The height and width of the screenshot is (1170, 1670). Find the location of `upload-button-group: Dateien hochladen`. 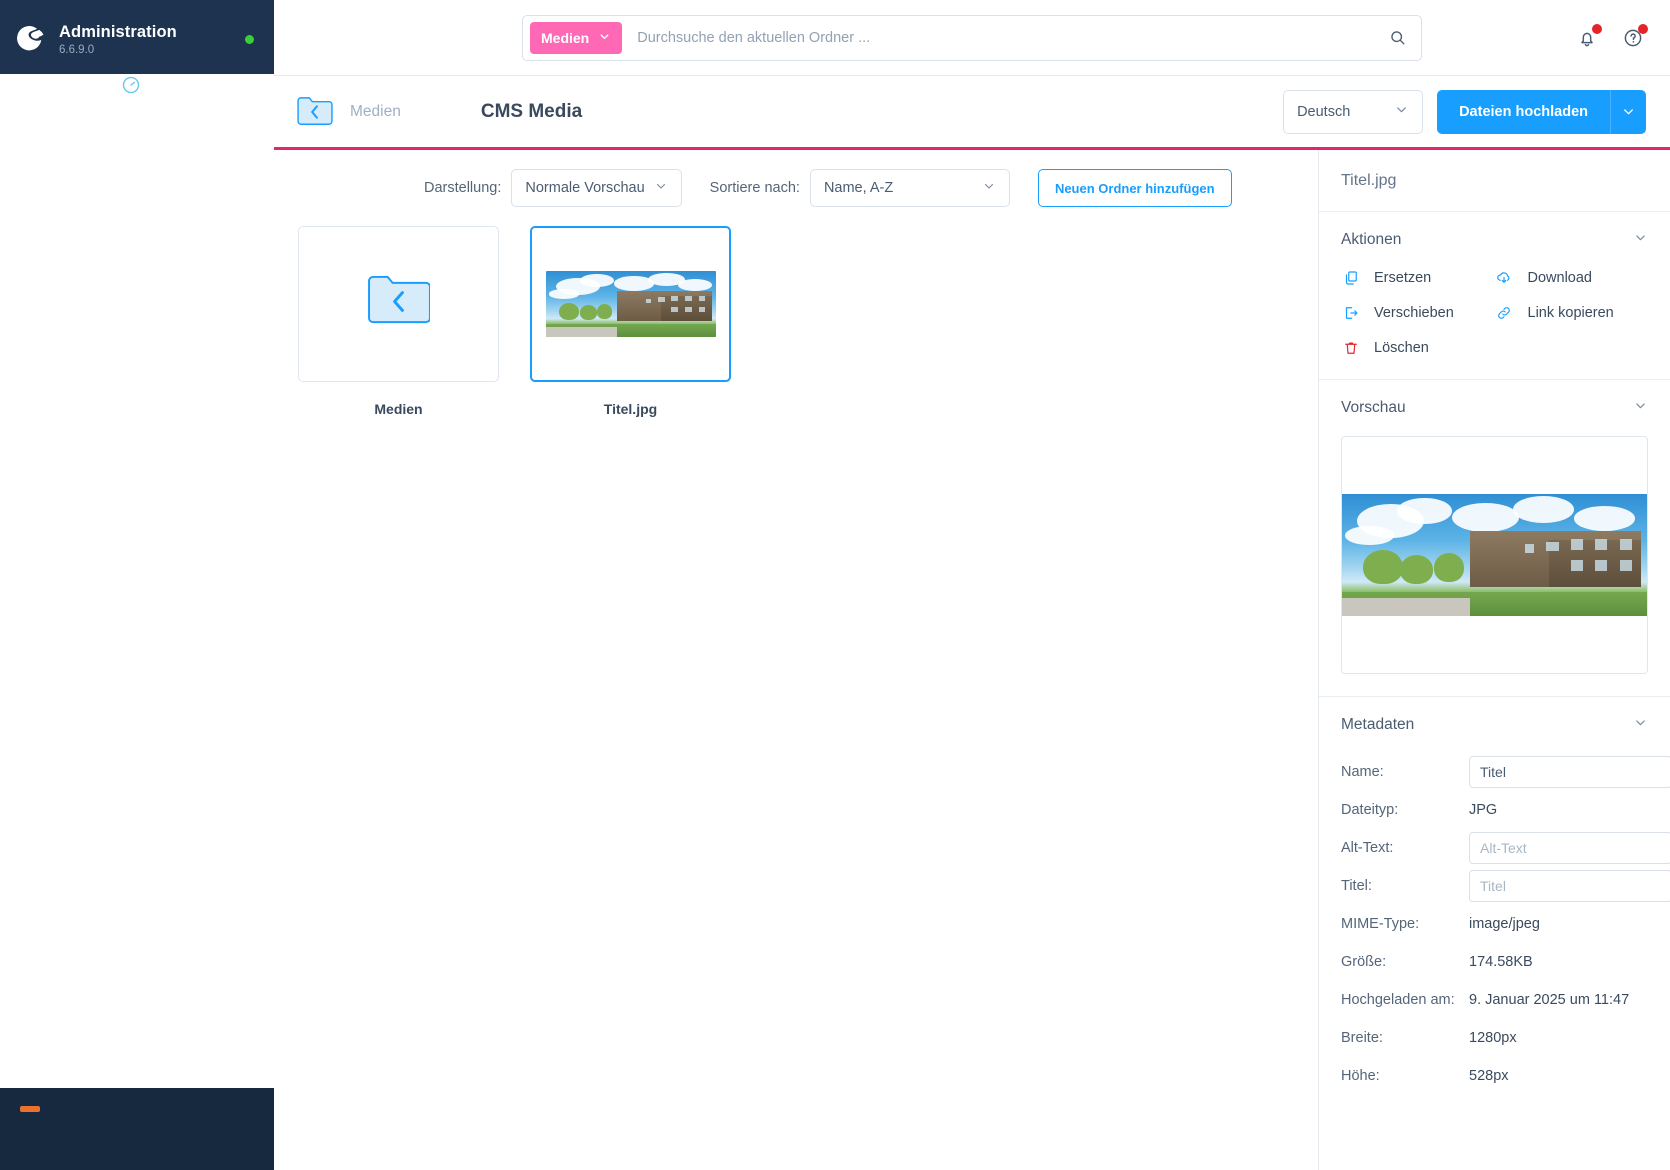

upload-button-group: Dateien hochladen is located at coordinates (1541, 111).